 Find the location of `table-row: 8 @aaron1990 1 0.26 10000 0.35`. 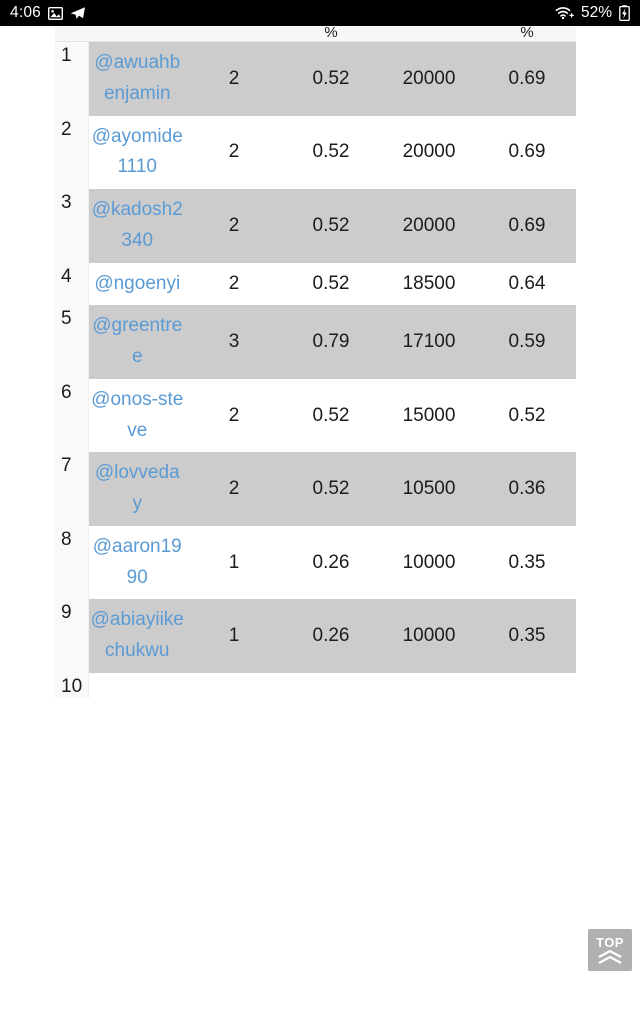

table-row: 8 @aaron1990 1 0.26 10000 0.35 is located at coordinates (315, 562).